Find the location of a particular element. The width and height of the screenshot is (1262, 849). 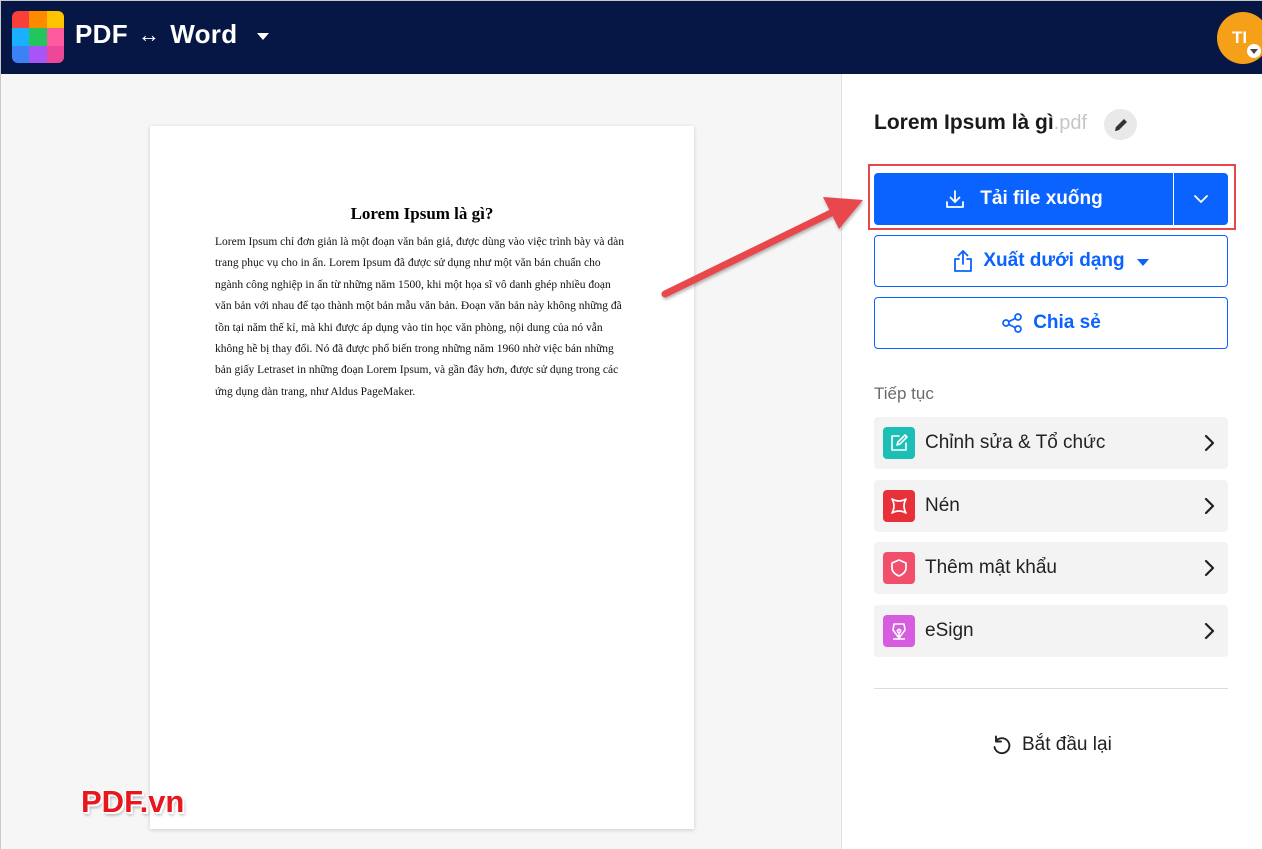

app-from-label: PDF is located at coordinates (101, 34).